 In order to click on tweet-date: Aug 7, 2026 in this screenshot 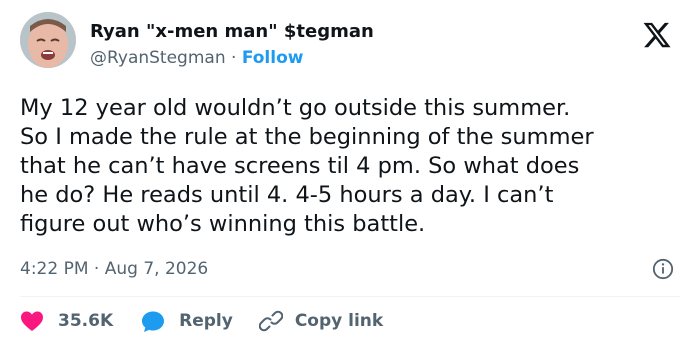, I will do `click(157, 269)`.